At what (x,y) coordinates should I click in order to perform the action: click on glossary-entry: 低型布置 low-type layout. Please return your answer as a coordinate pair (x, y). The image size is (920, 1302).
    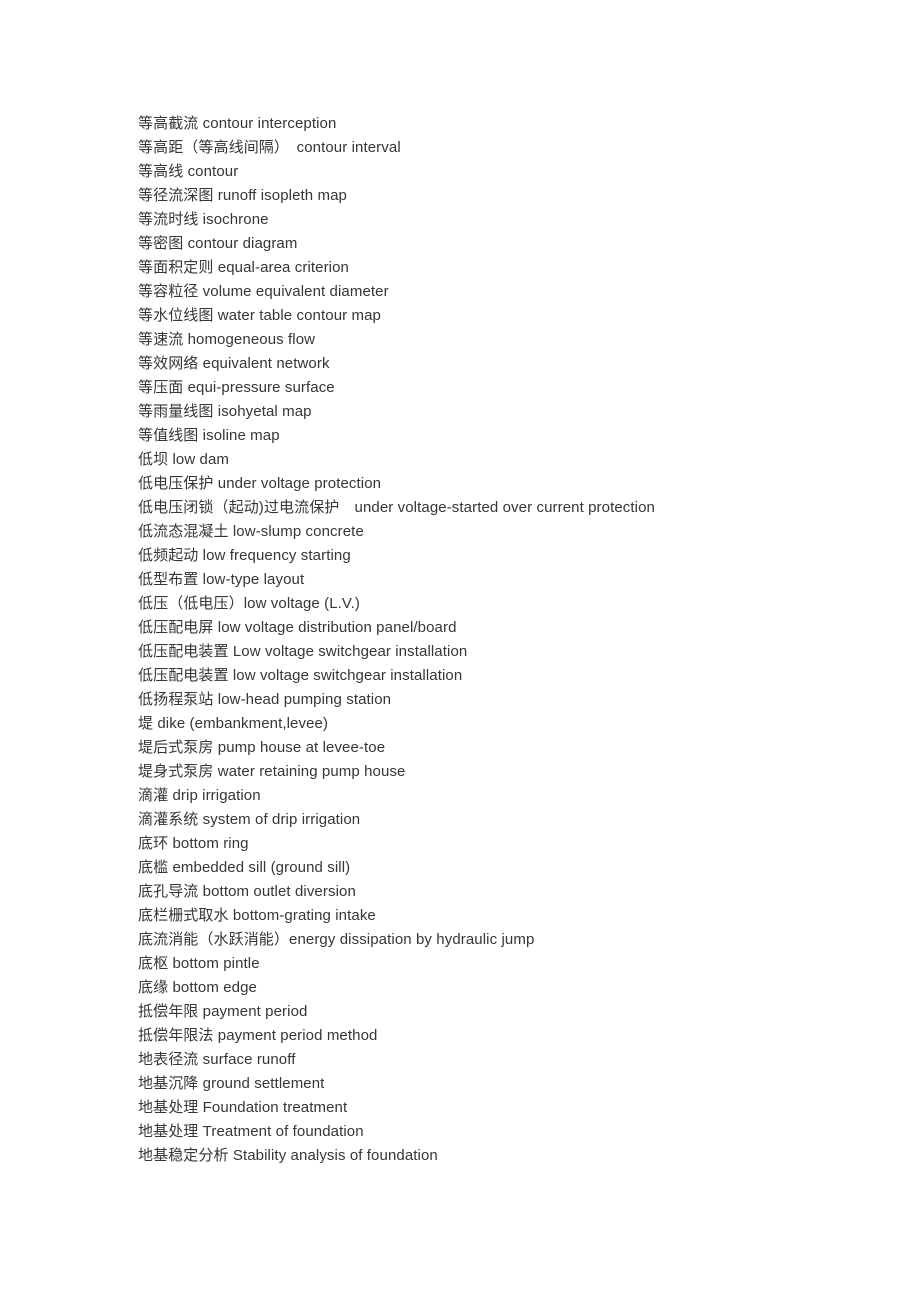
    Looking at the image, I should click on (221, 579).